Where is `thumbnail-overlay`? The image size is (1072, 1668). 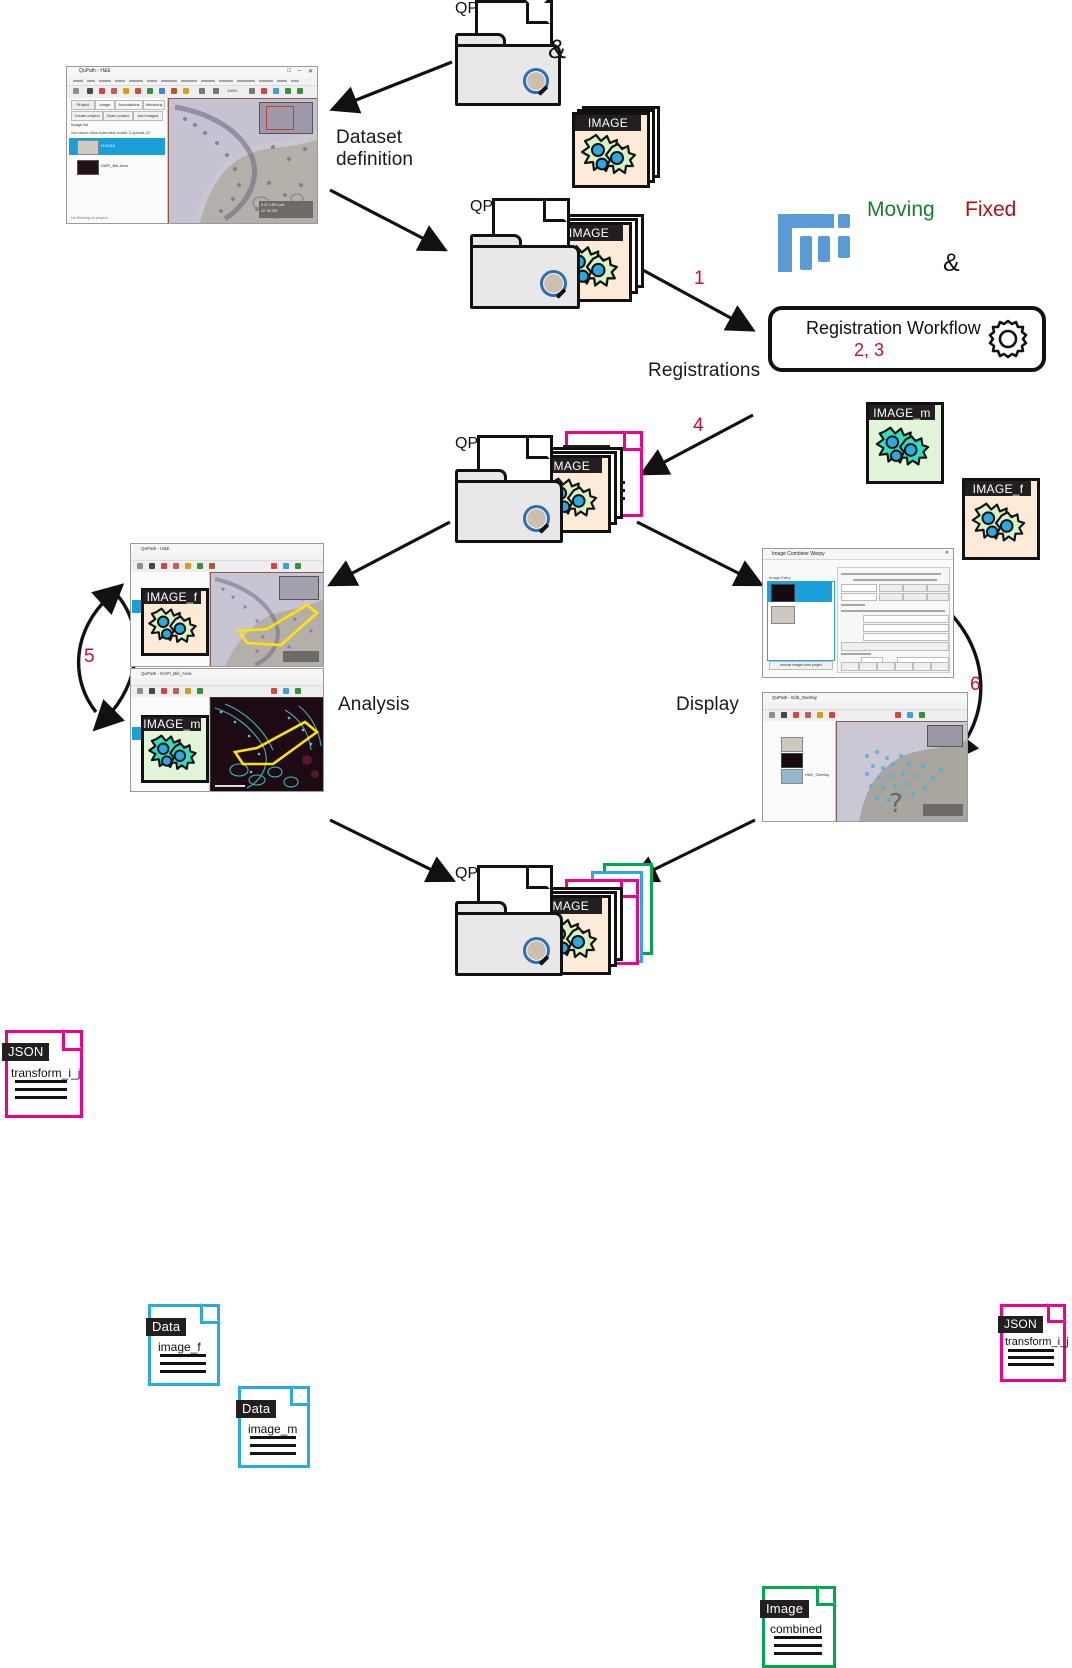 thumbnail-overlay is located at coordinates (792, 776).